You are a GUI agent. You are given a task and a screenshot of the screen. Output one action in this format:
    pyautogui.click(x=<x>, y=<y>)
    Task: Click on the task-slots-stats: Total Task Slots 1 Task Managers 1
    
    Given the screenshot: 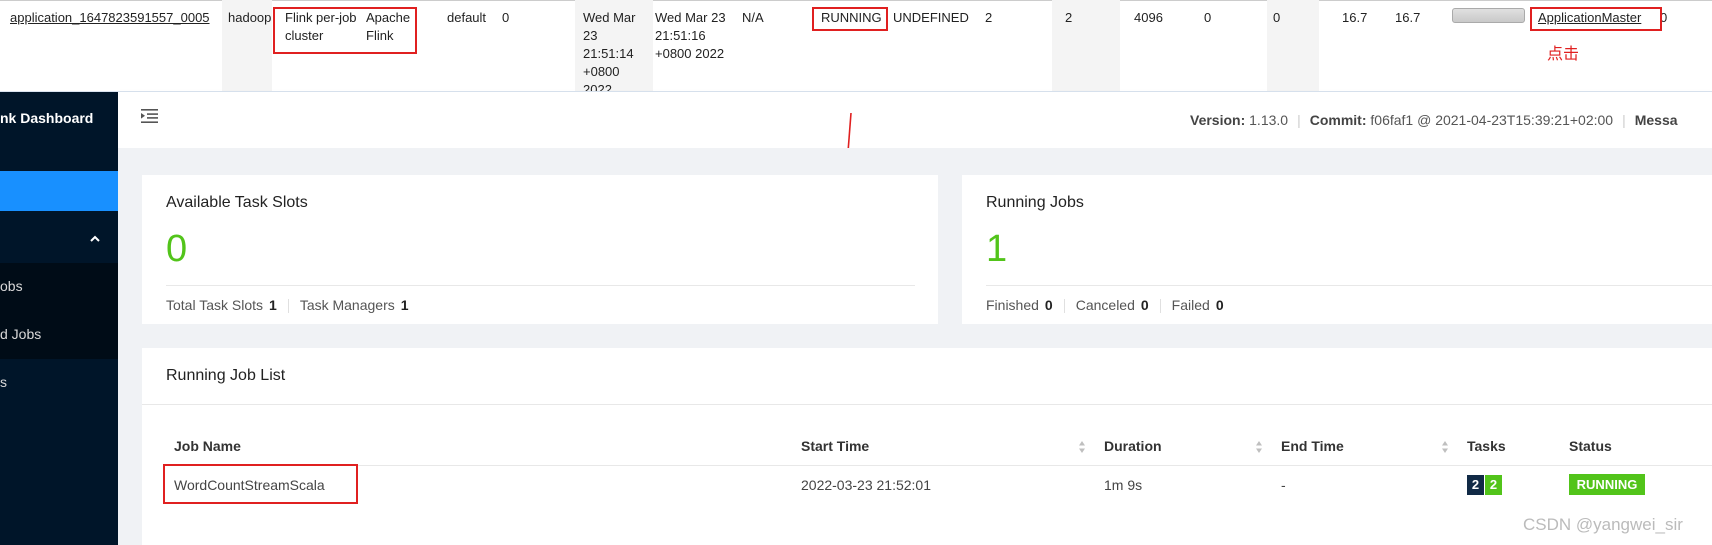 What is the action you would take?
    pyautogui.click(x=287, y=305)
    